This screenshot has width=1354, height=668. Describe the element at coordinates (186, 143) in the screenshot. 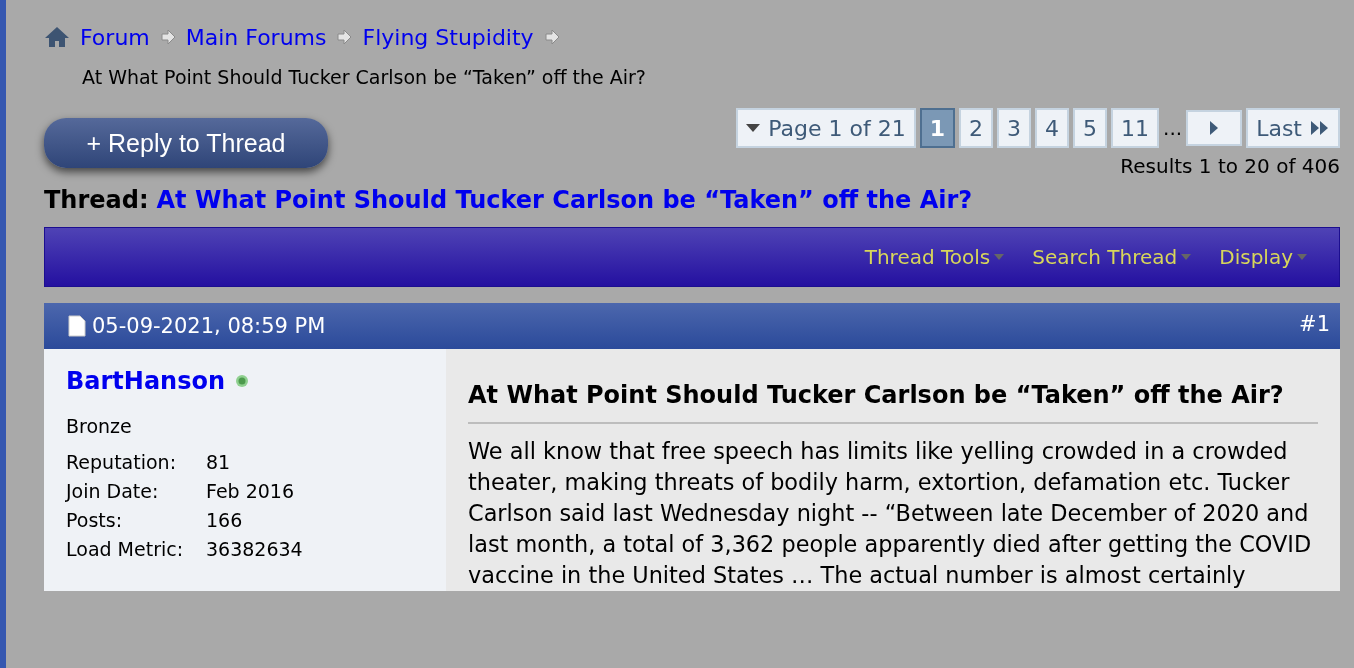

I see `reply-to-thread-button: + Reply to Thread` at that location.